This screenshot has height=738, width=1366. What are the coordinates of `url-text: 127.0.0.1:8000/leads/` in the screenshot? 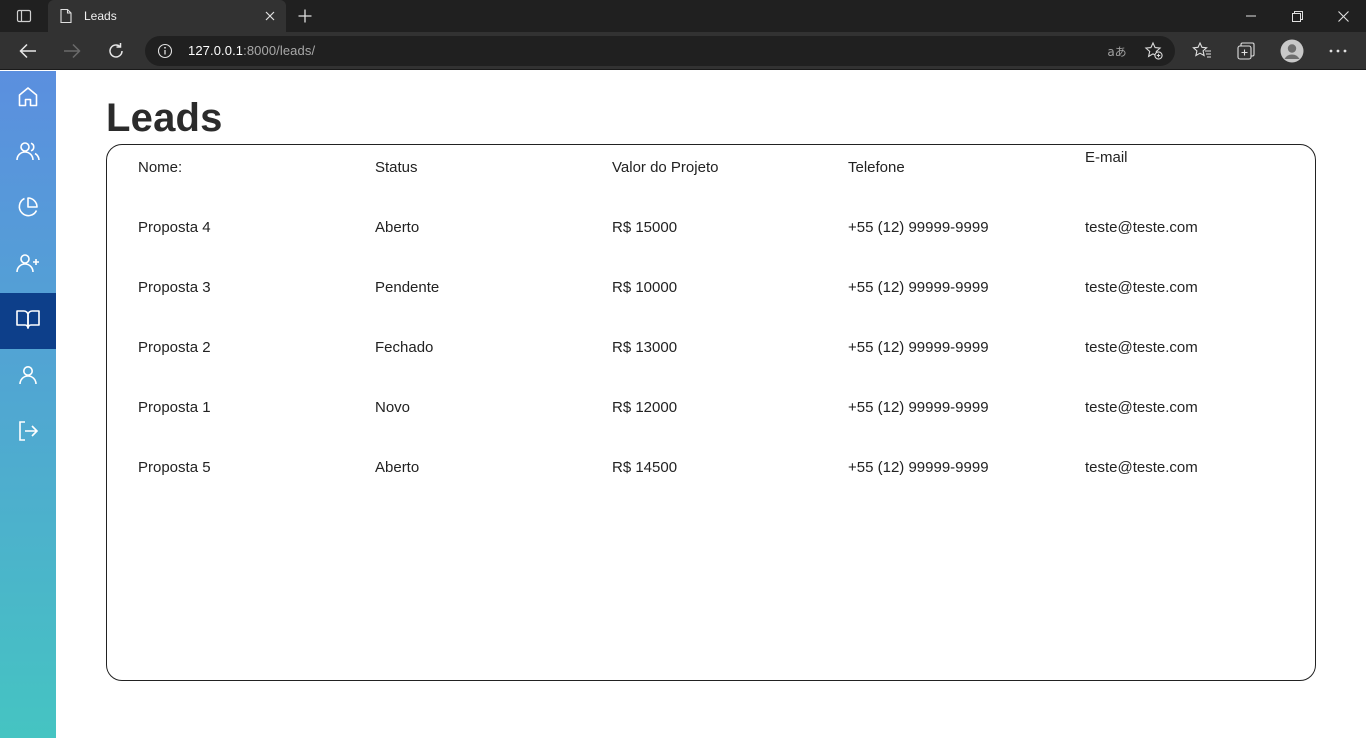 It's located at (251, 50).